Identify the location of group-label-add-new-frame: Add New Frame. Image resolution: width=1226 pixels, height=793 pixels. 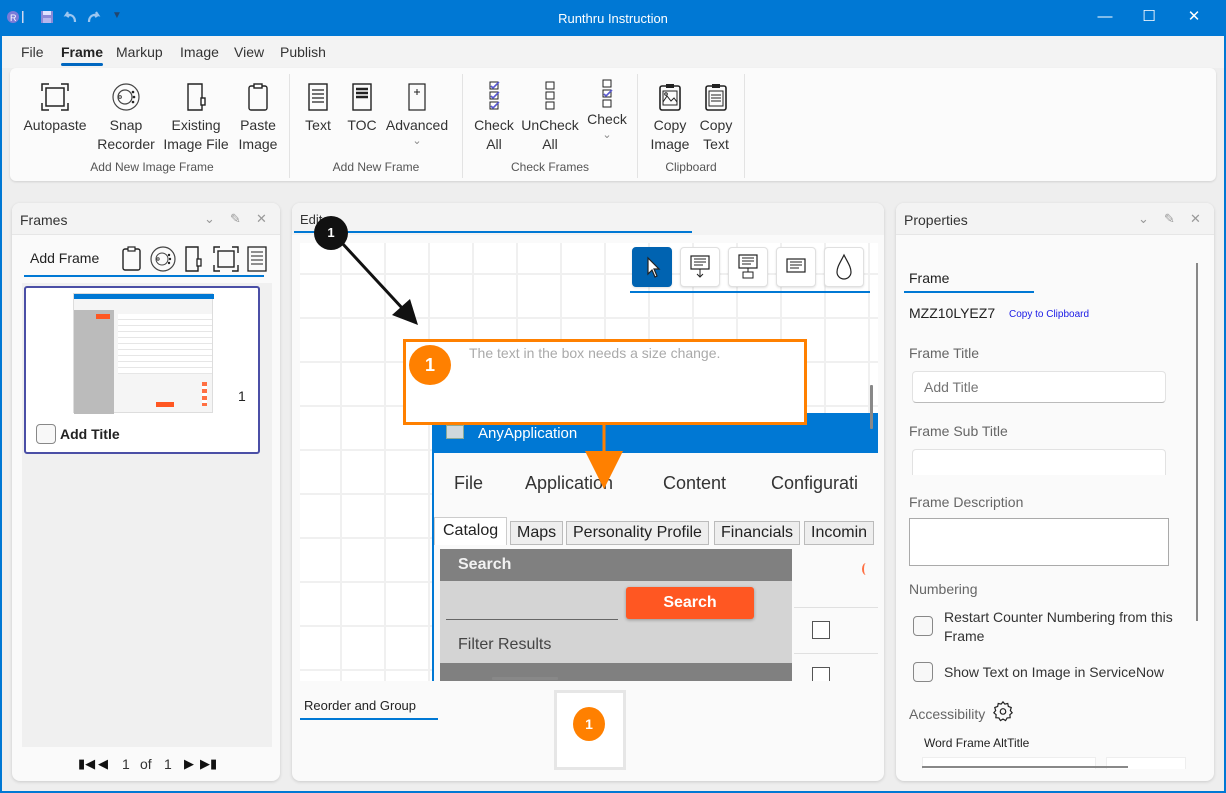
(376, 167).